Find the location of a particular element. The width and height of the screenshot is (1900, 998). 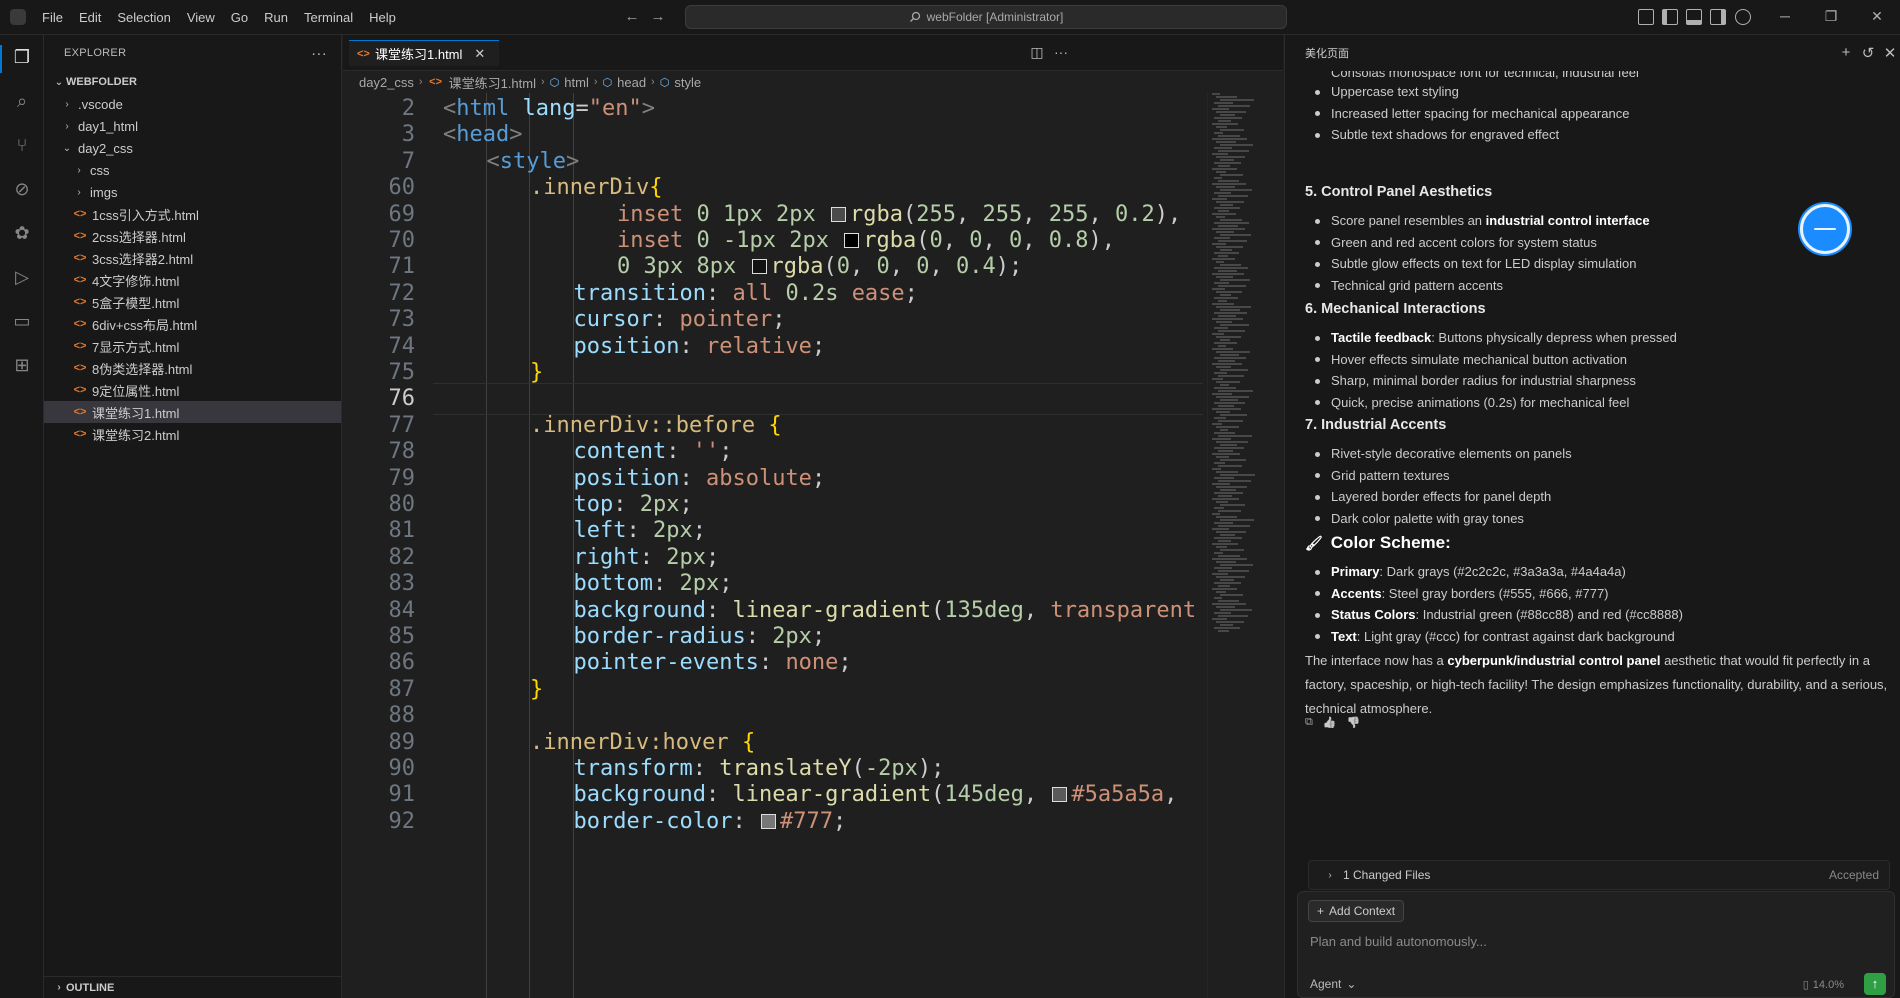

workspace-folder: ⌄ WEBFOLDER is located at coordinates (192, 82).